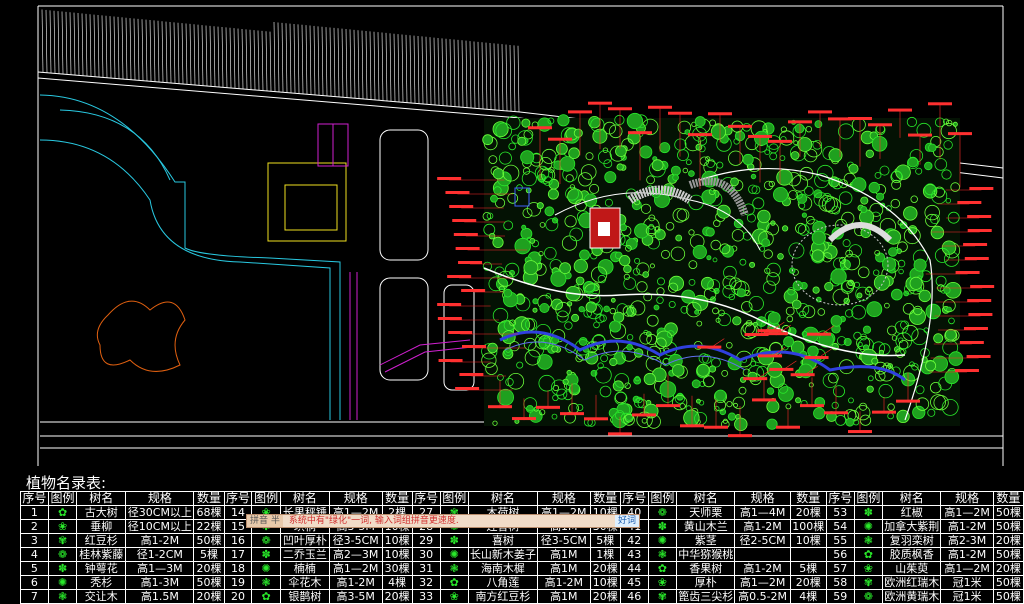 Image resolution: width=1024 pixels, height=604 pixels. What do you see at coordinates (355, 568) in the screenshot?
I see `spec-cell: 高1—2M` at bounding box center [355, 568].